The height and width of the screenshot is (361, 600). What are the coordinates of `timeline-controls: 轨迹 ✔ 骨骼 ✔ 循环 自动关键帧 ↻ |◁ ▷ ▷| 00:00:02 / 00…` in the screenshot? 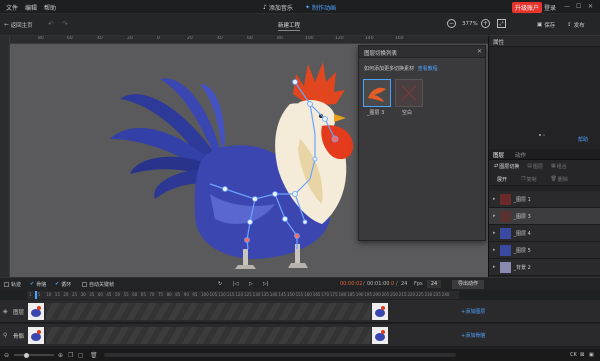 It's located at (300, 283).